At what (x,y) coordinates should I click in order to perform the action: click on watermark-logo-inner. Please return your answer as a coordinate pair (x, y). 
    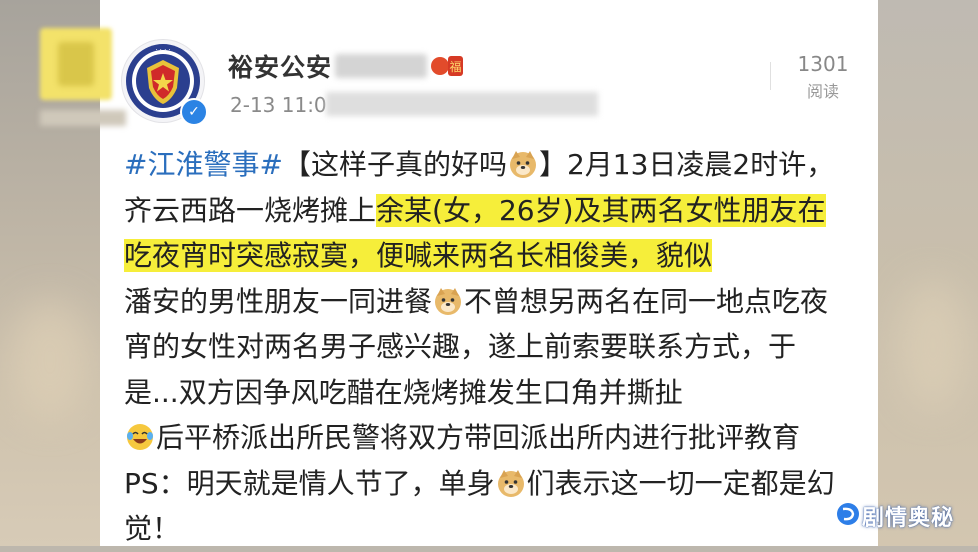
    Looking at the image, I should click on (76, 64).